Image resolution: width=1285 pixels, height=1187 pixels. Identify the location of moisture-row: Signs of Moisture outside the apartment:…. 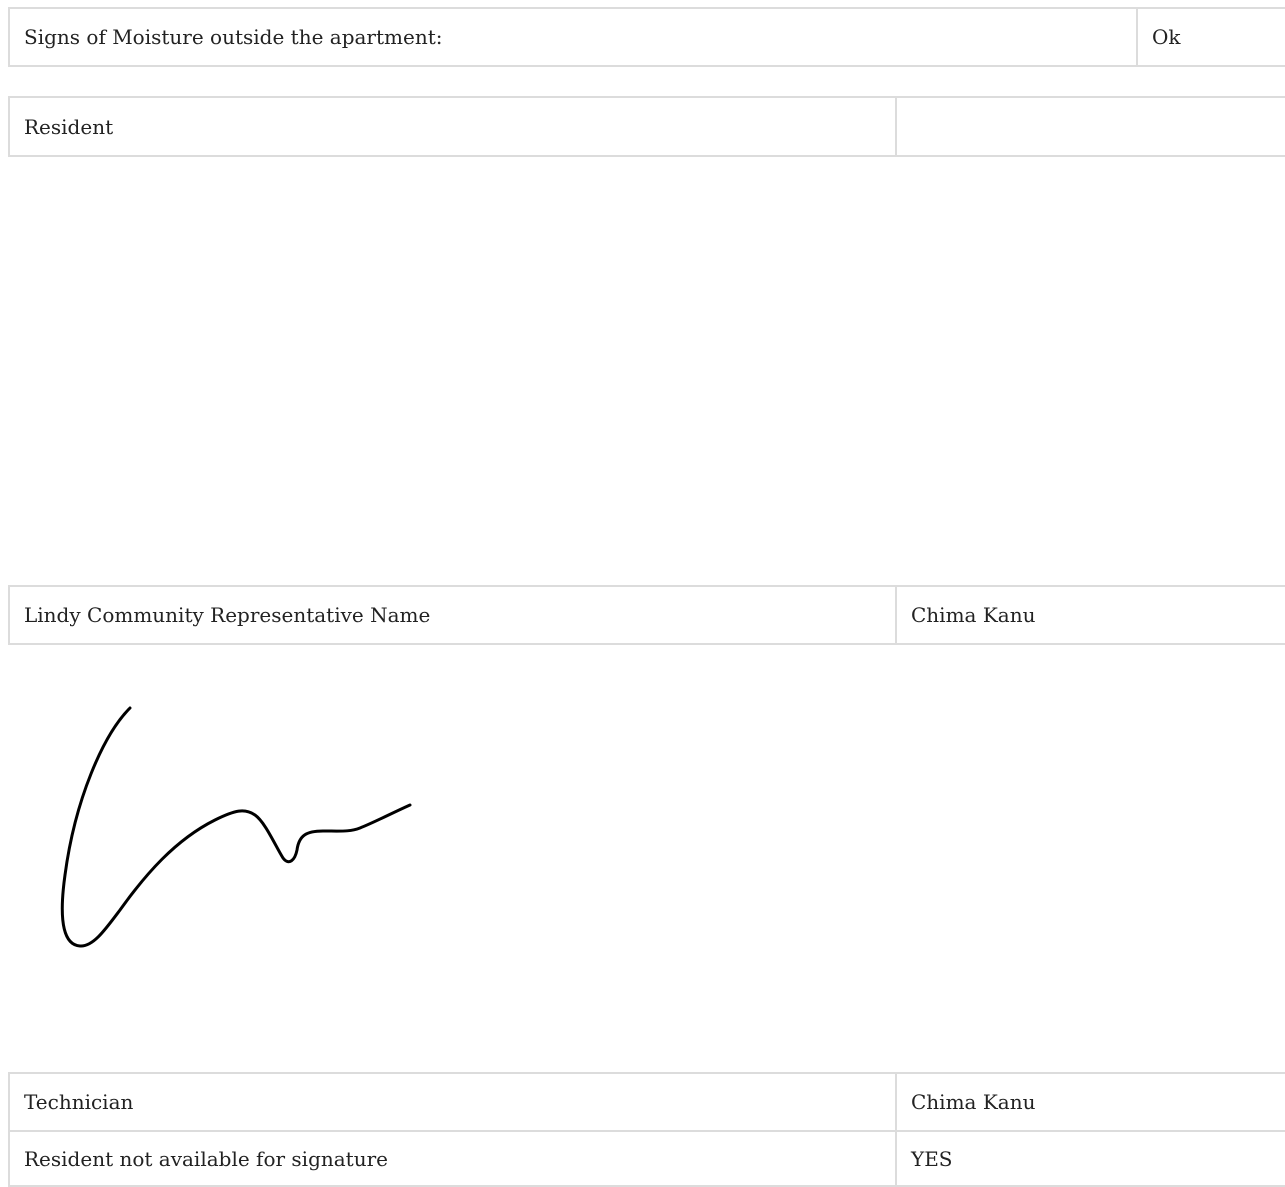
(646, 37).